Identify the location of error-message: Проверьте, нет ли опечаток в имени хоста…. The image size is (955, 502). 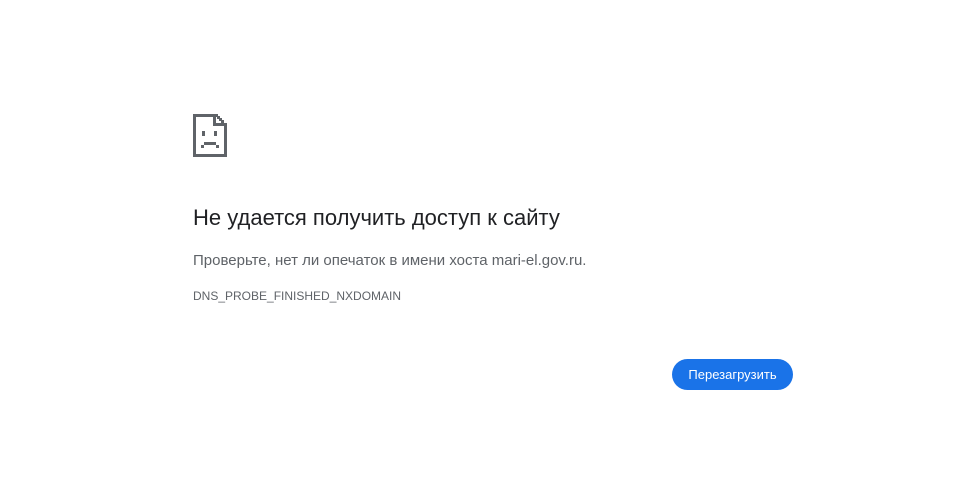
(390, 260).